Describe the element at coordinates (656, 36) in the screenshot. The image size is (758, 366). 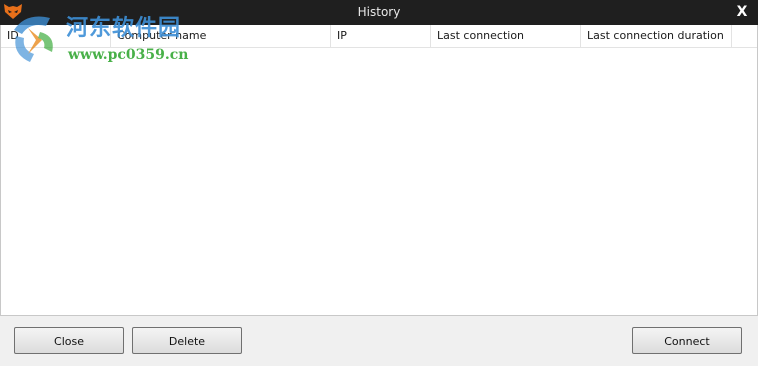
I see `column-header-last-connection-duration: Last connection duration` at that location.